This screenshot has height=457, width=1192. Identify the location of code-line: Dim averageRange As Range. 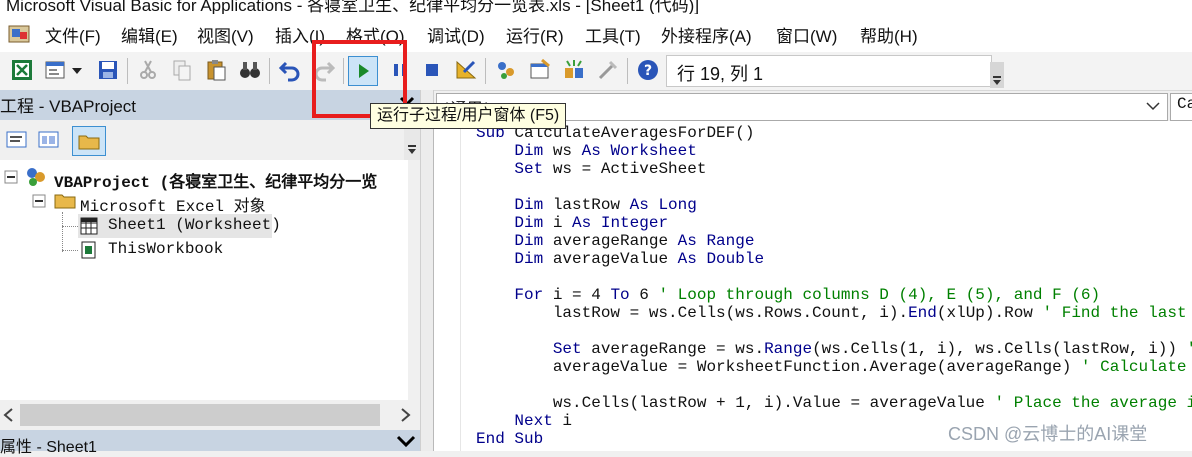
(615, 241).